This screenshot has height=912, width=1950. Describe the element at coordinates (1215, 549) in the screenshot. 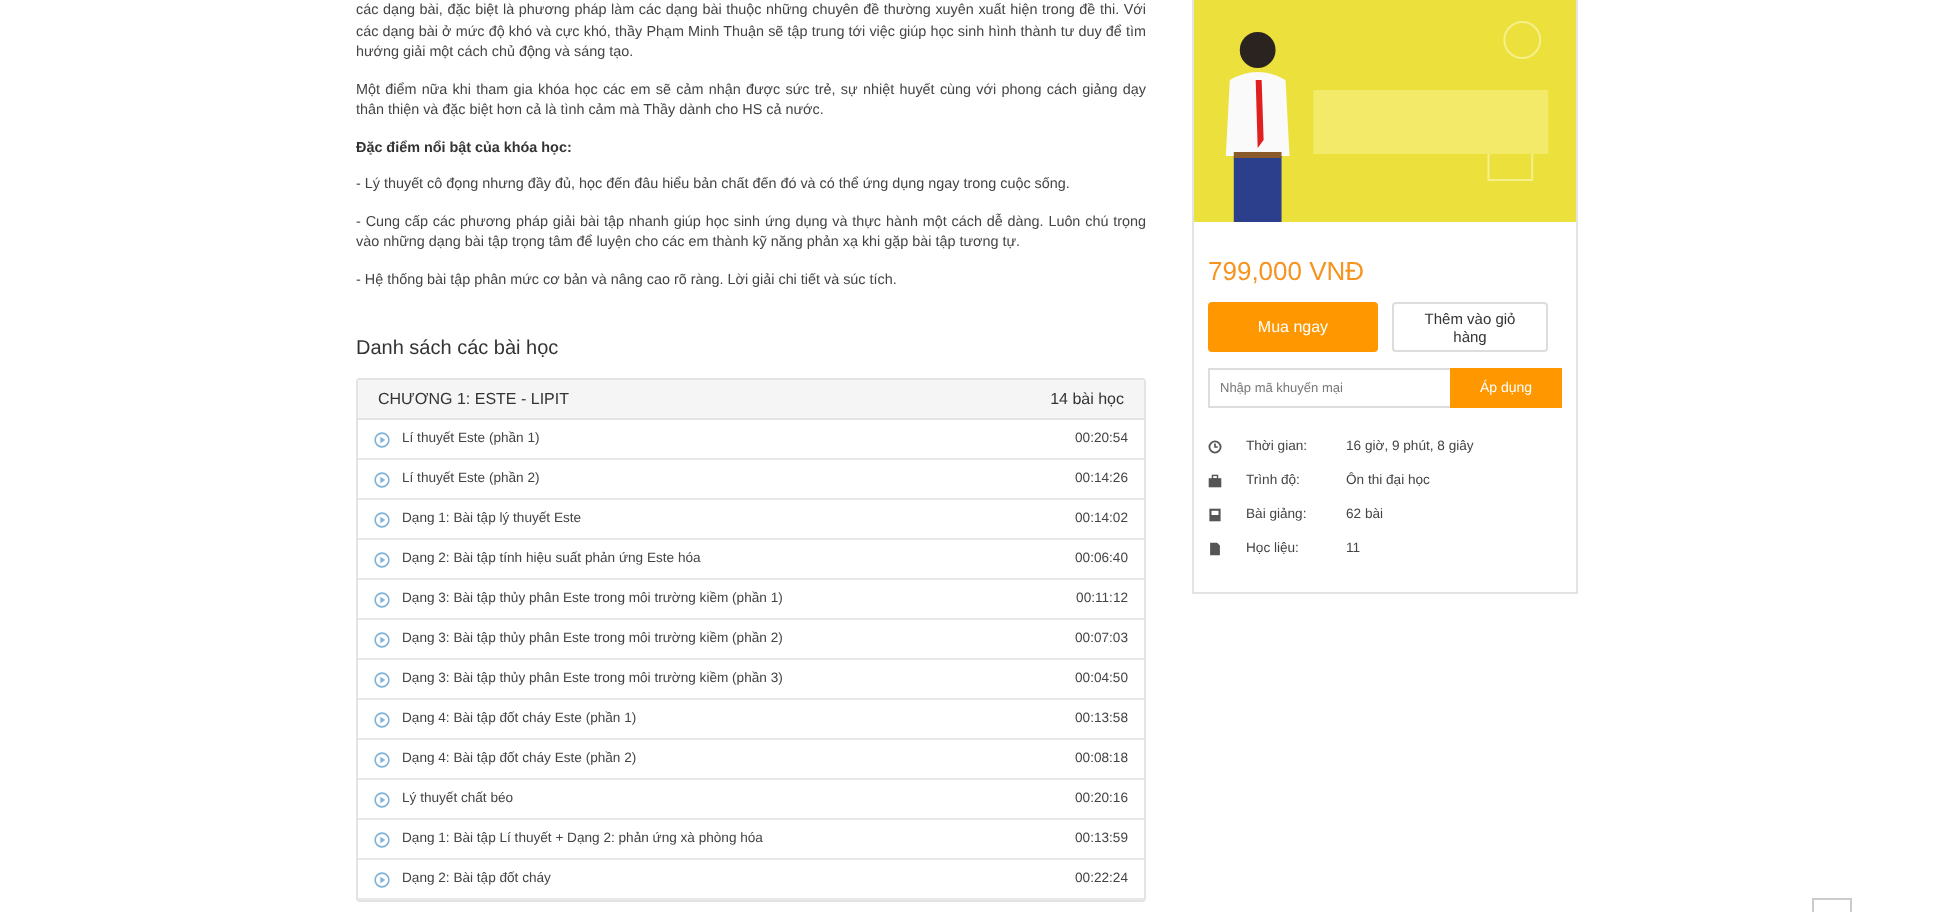

I see `document-icon` at that location.